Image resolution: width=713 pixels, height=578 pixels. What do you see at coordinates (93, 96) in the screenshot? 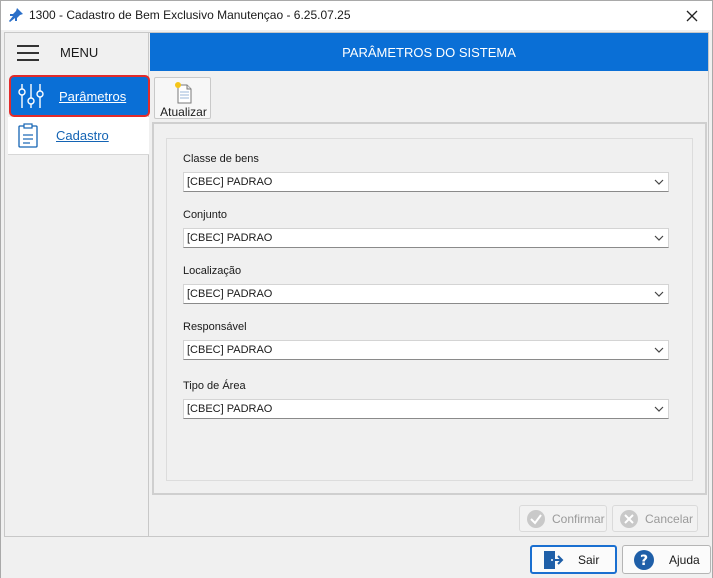
I see `sidebar-item-label: Parâmetros` at bounding box center [93, 96].